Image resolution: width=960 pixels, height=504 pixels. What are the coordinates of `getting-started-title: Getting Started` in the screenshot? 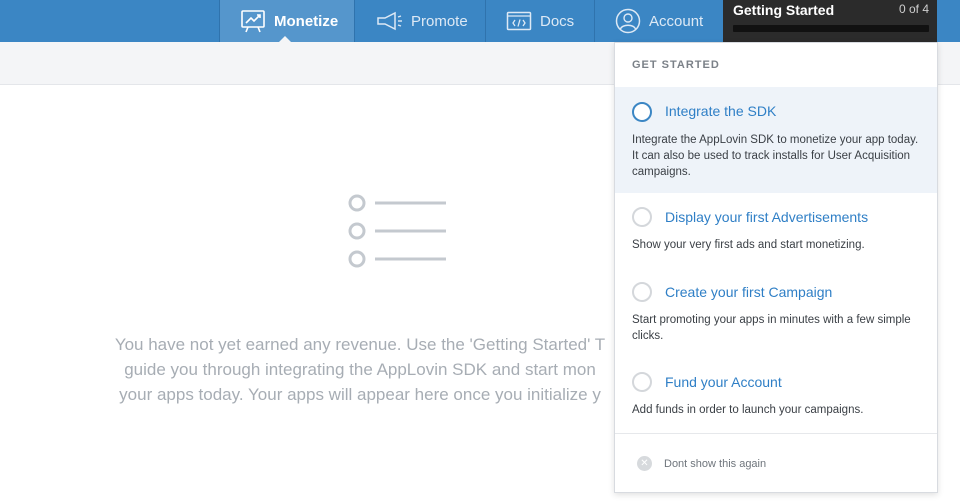 It's located at (784, 10).